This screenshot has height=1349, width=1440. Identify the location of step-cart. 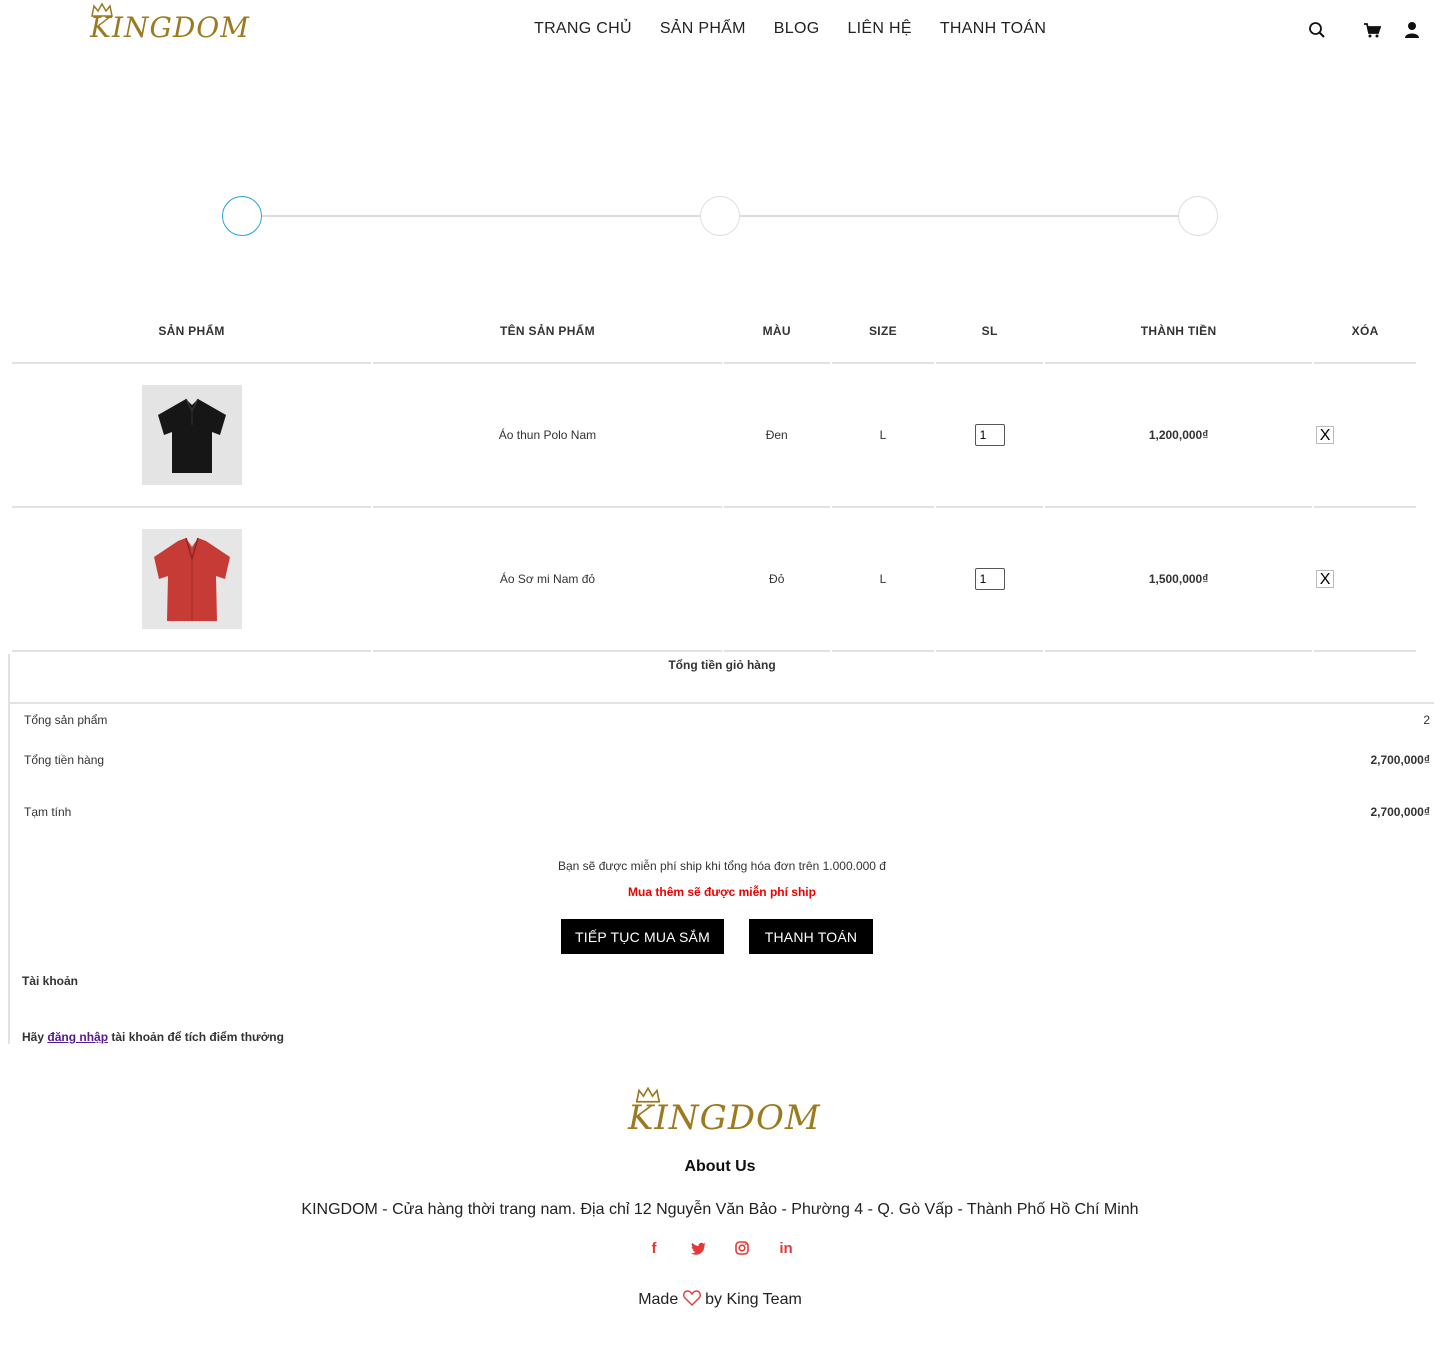
(242, 216).